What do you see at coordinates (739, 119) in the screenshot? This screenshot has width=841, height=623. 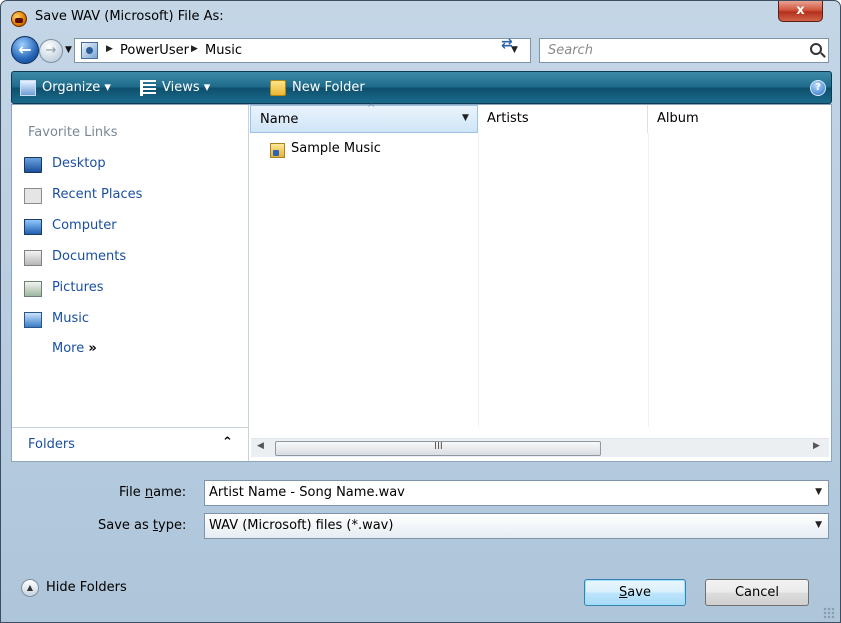 I see `column-header-album: Album` at bounding box center [739, 119].